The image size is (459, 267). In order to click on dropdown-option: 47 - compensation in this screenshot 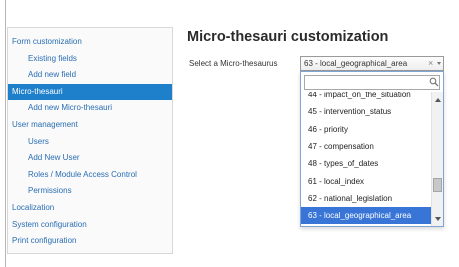, I will do `click(366, 146)`.